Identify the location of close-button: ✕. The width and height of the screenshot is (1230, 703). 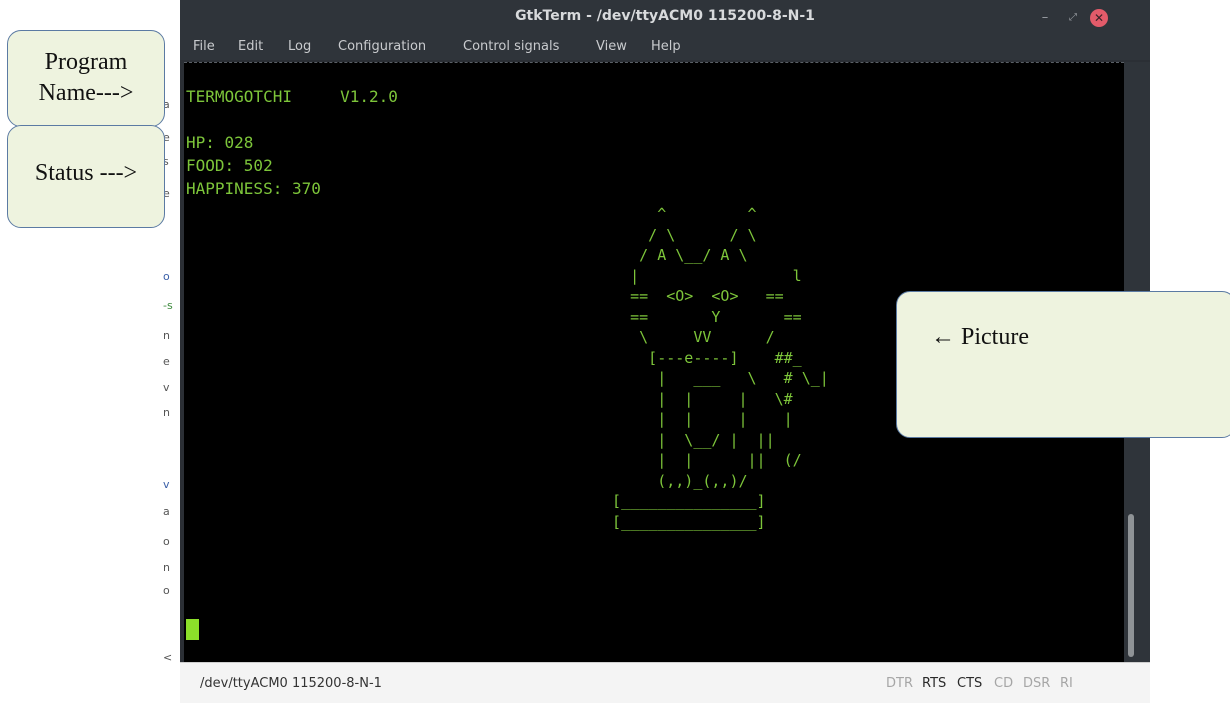
(1099, 18).